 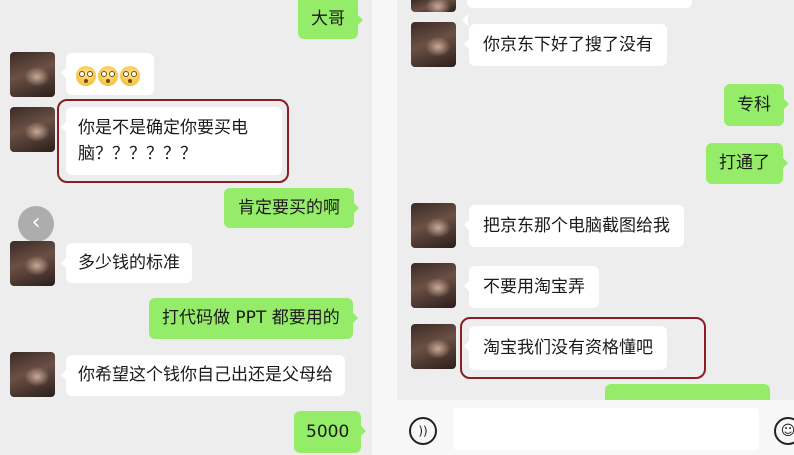 I want to click on message-bubble-incoming: 不要用淘宝弄, so click(x=531, y=287).